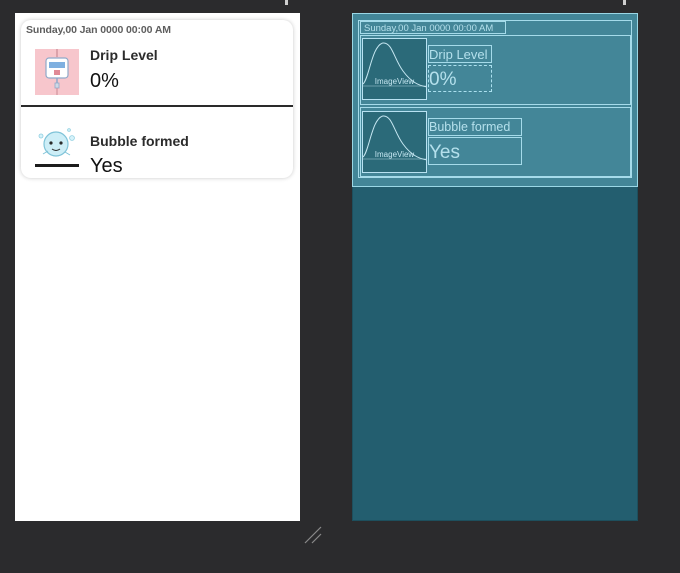  I want to click on drip-level-value: 0%, so click(104, 81).